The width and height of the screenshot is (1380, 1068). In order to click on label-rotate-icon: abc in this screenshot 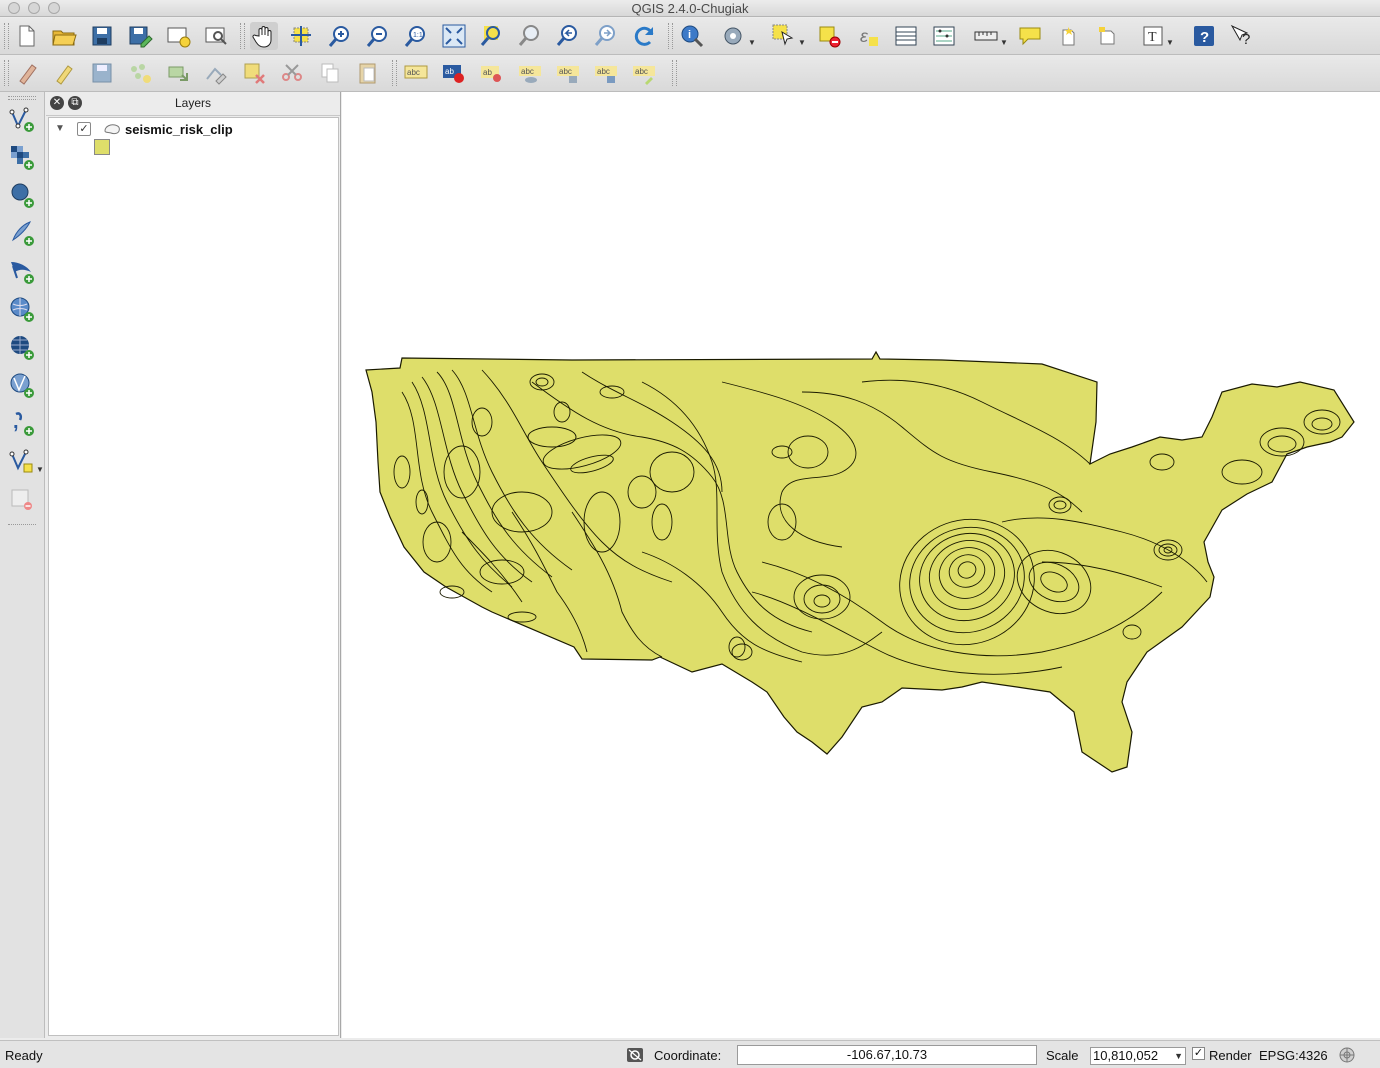, I will do `click(606, 73)`.